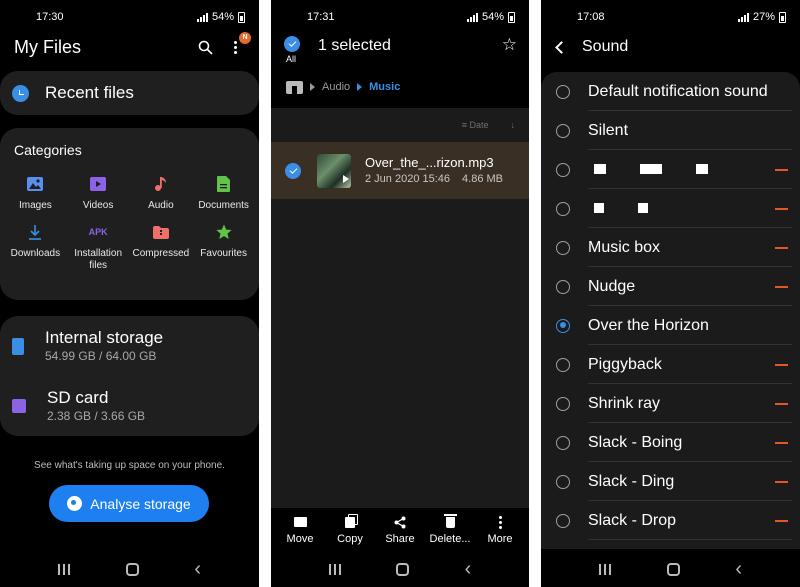 This screenshot has height=587, width=800. What do you see at coordinates (631, 481) in the screenshot?
I see `sound-label: Slack - Ding` at bounding box center [631, 481].